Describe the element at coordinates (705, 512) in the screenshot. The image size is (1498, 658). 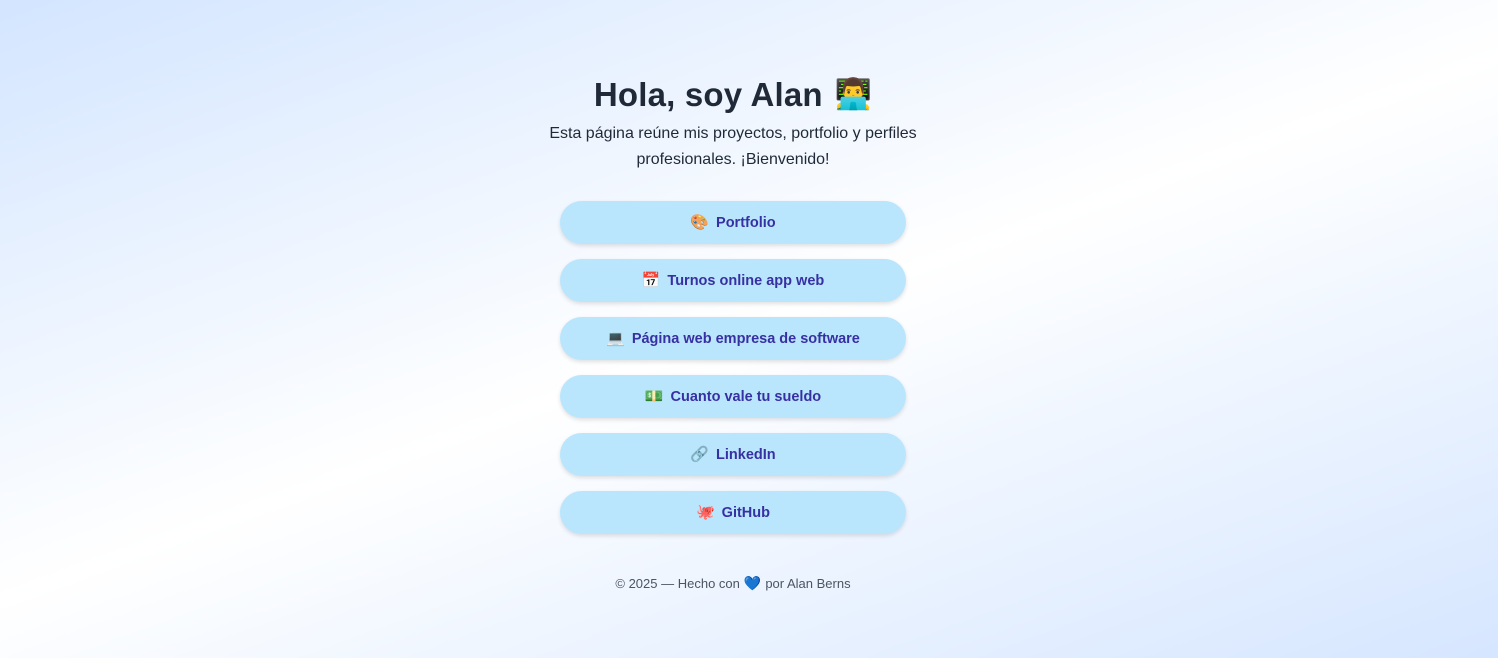
I see `octopus-icon: 🐙` at that location.